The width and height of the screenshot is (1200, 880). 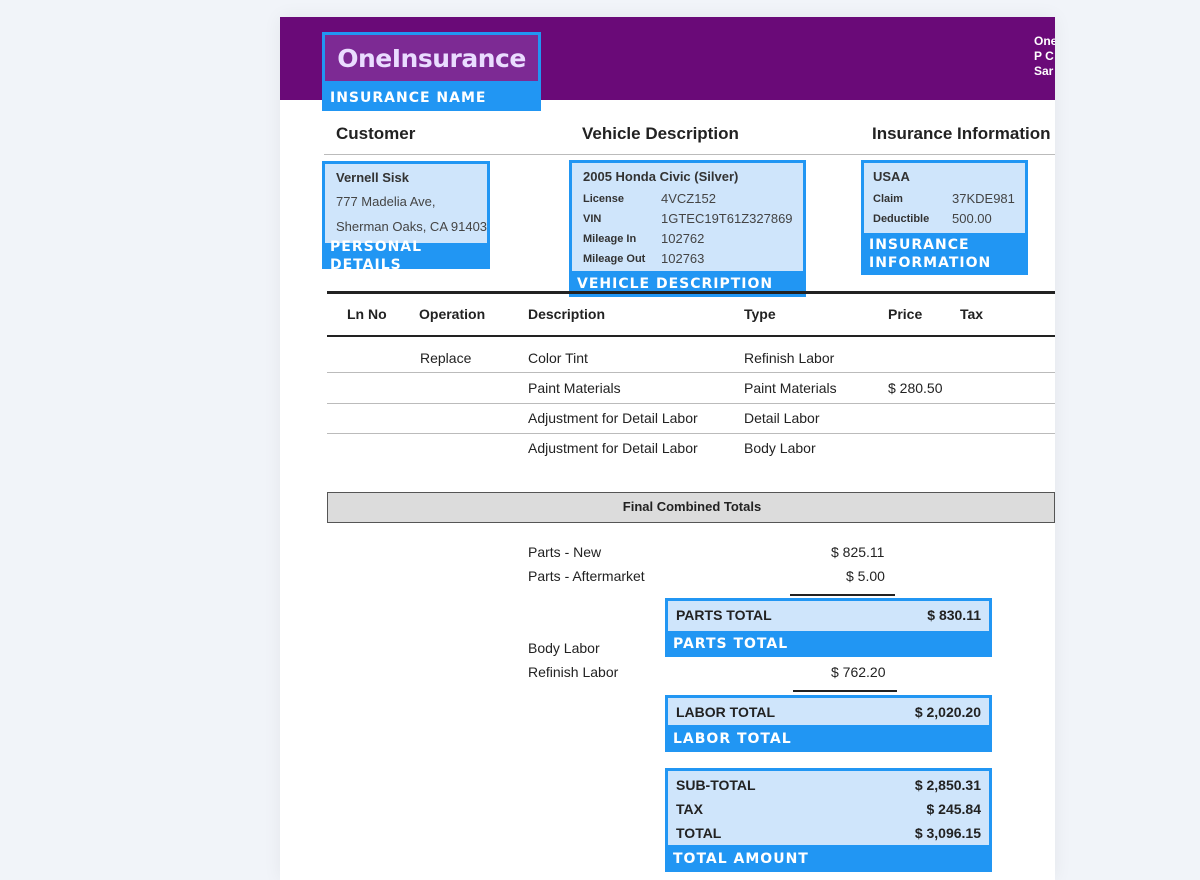 What do you see at coordinates (724, 615) in the screenshot?
I see `parts-total-label: PARTS TOTAL` at bounding box center [724, 615].